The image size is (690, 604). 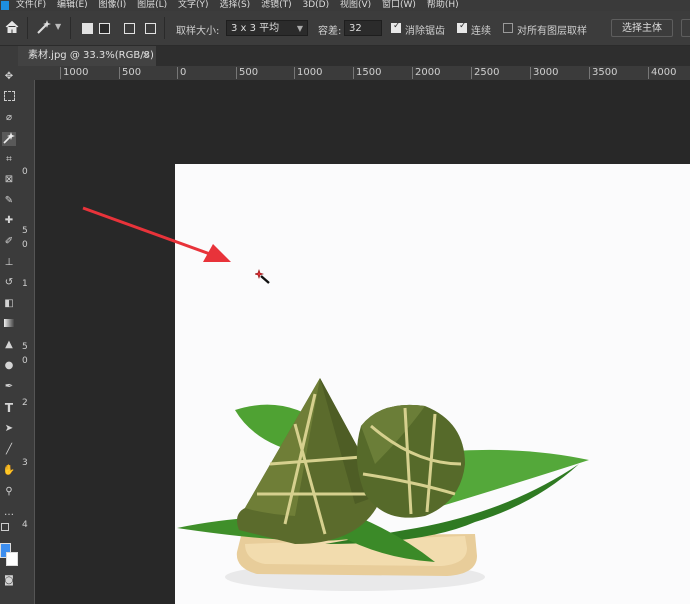 I want to click on menu-filter: 滤镜(T), so click(x=276, y=5).